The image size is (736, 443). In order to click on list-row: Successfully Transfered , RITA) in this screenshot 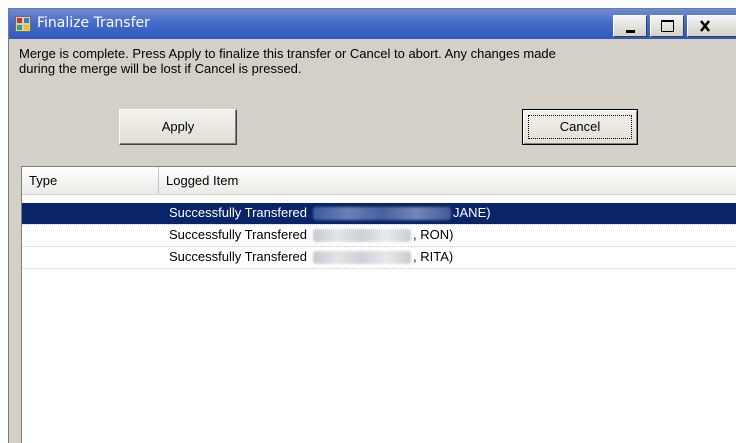, I will do `click(379, 258)`.